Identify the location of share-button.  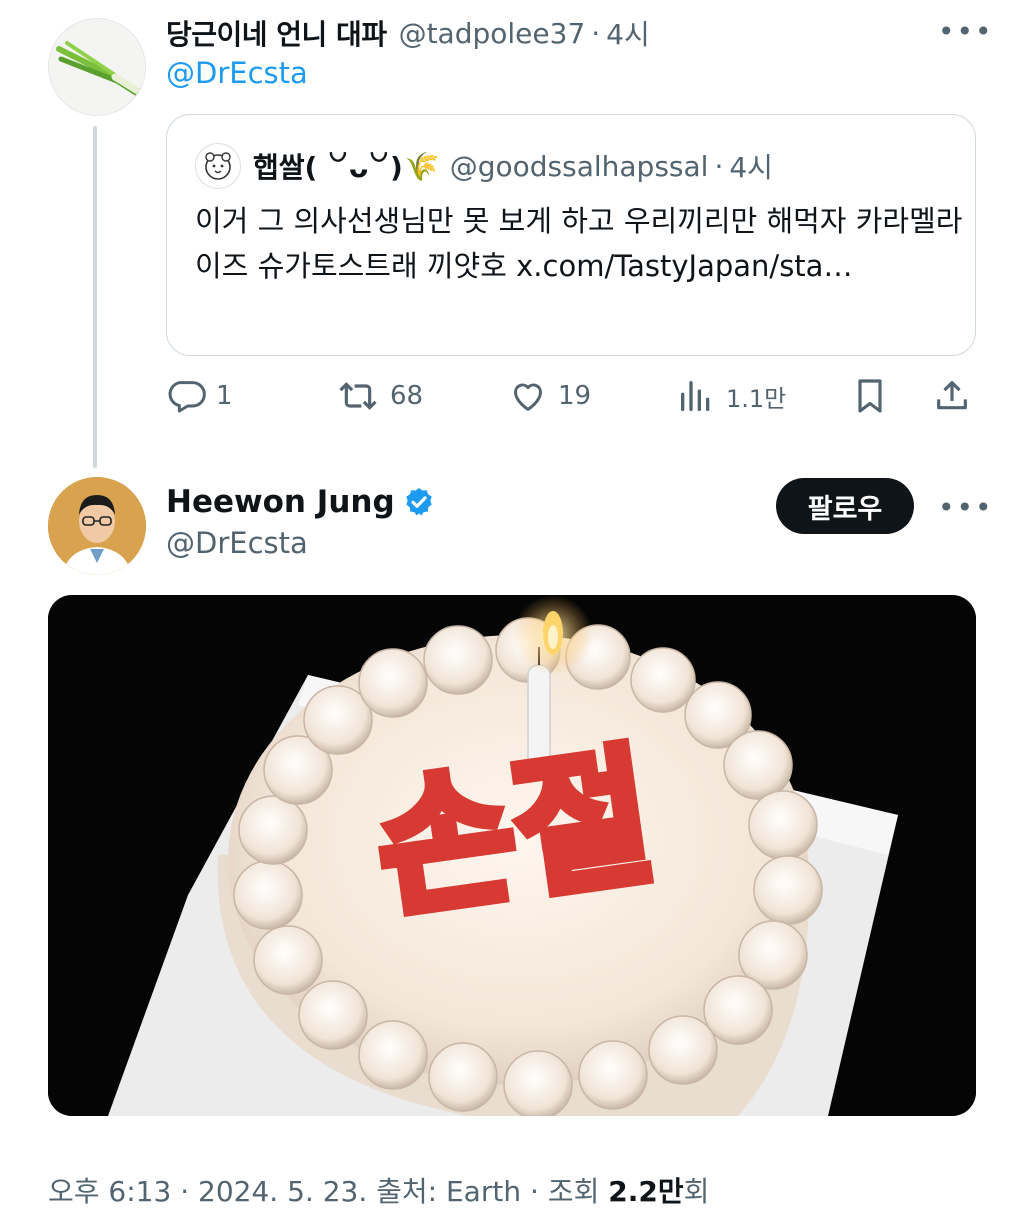
(952, 396).